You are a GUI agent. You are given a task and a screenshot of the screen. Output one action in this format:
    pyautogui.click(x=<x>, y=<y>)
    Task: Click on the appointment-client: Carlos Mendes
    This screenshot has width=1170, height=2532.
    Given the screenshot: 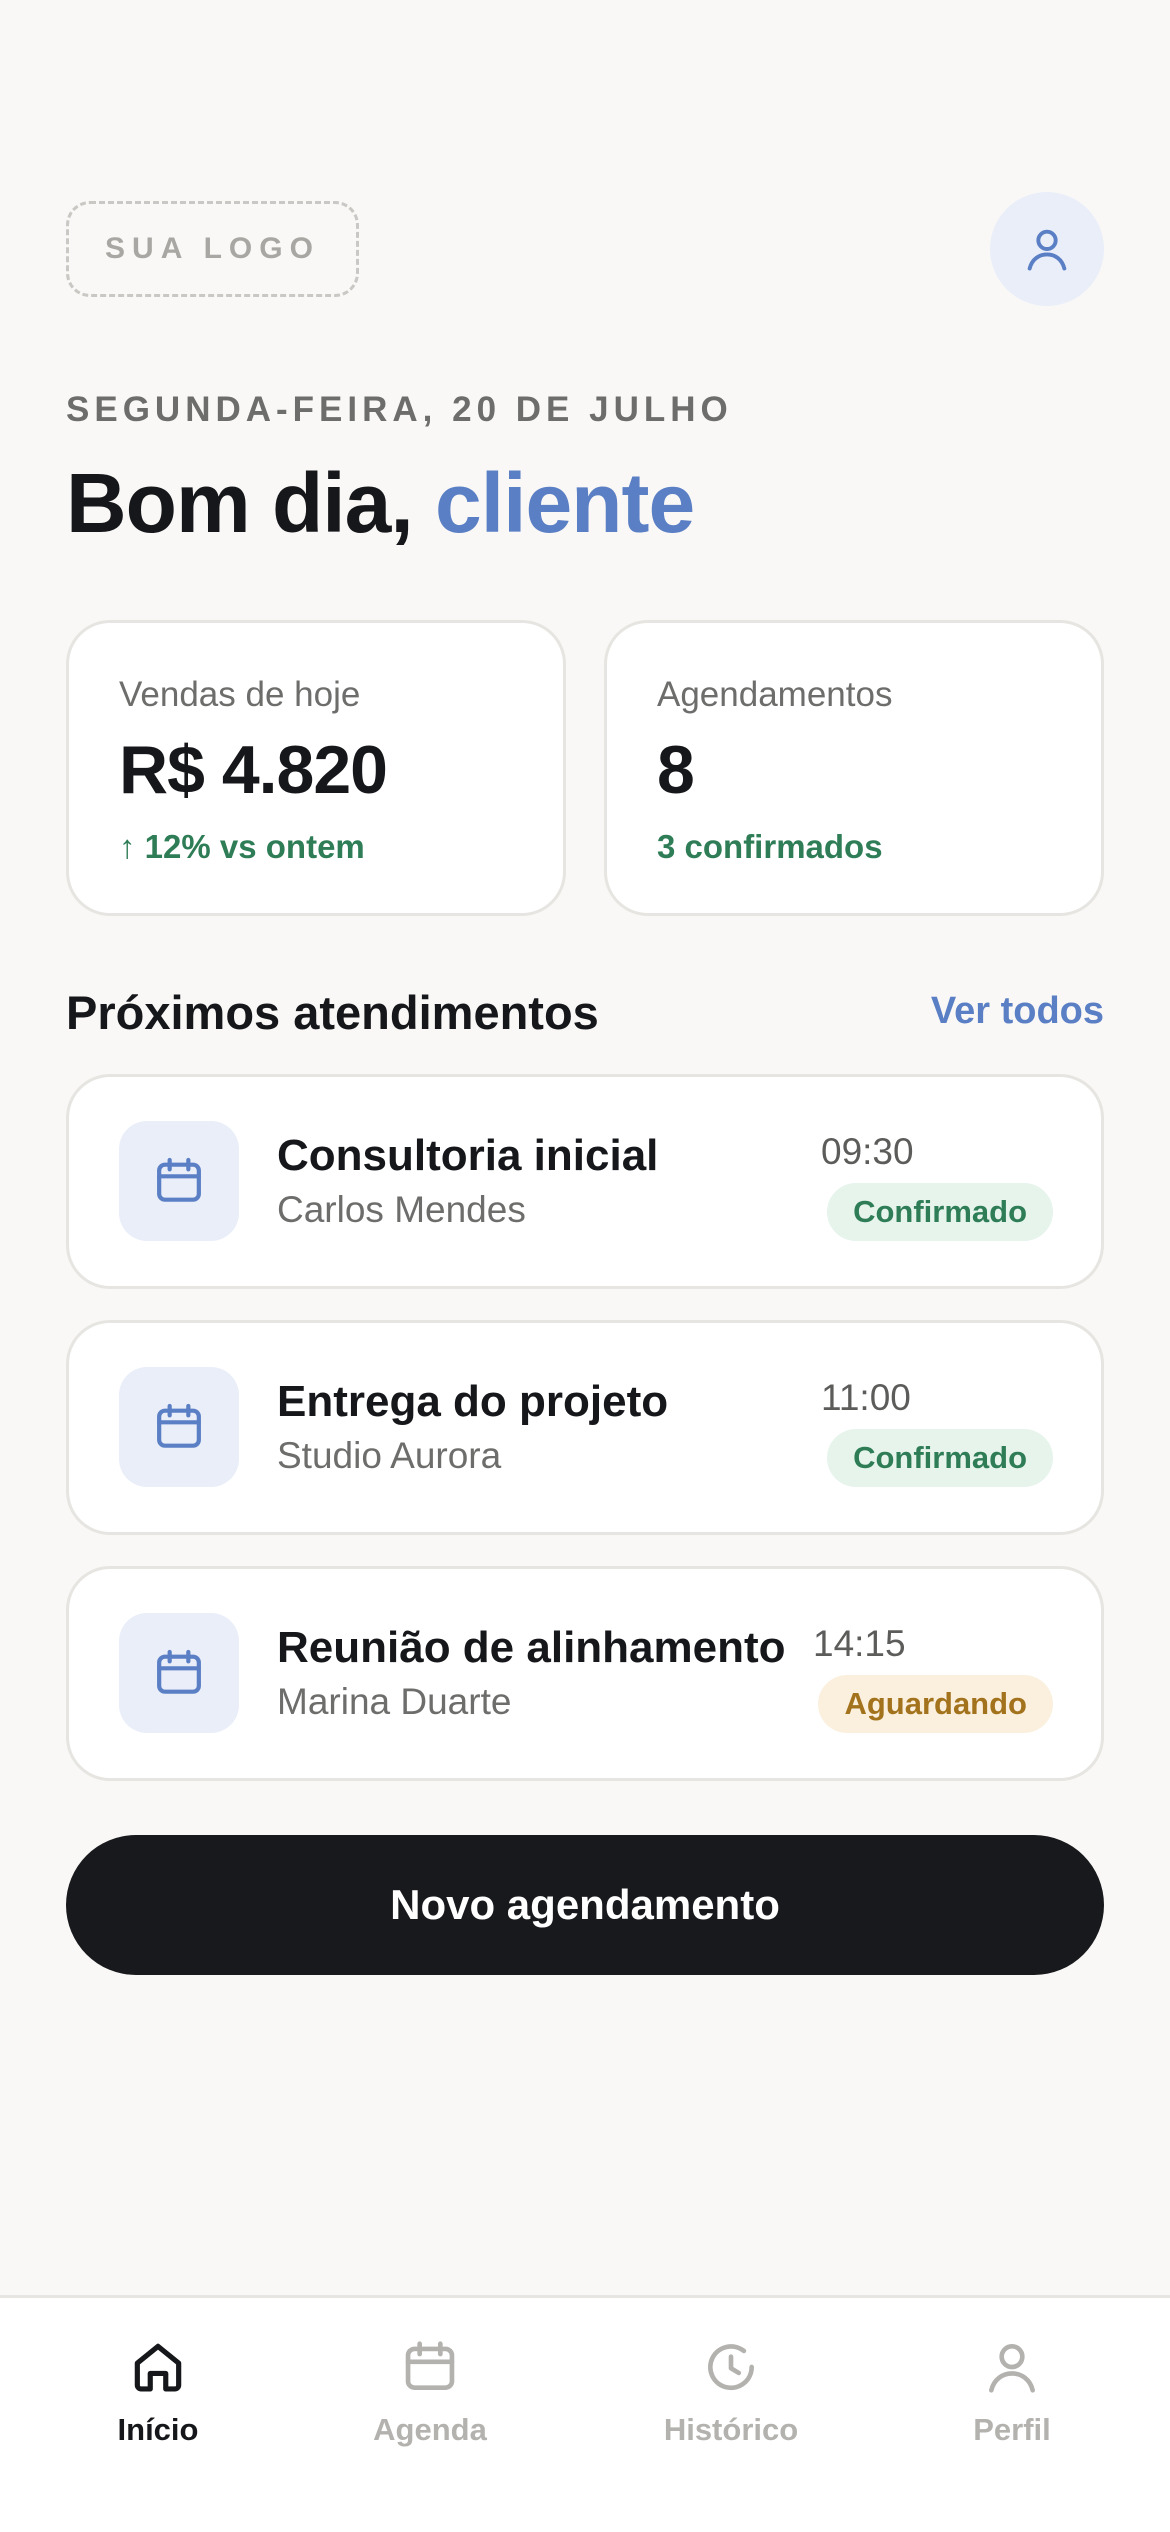 What is the action you would take?
    pyautogui.click(x=401, y=1209)
    